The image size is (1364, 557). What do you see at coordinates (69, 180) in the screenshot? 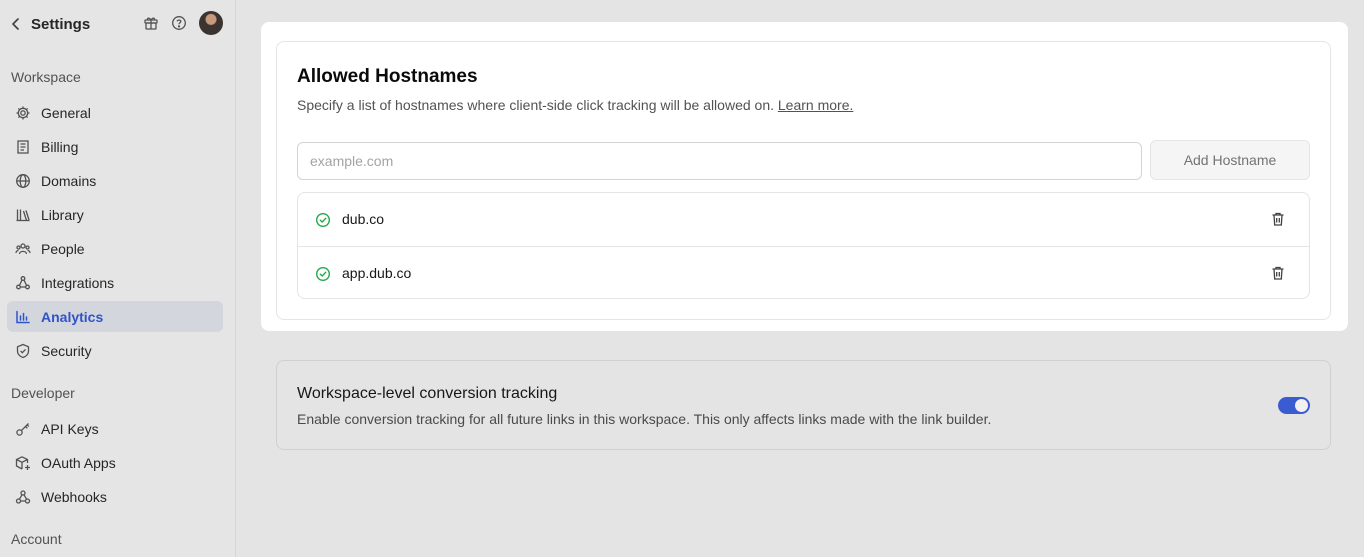
I see `sidebar-item-label: Domains` at bounding box center [69, 180].